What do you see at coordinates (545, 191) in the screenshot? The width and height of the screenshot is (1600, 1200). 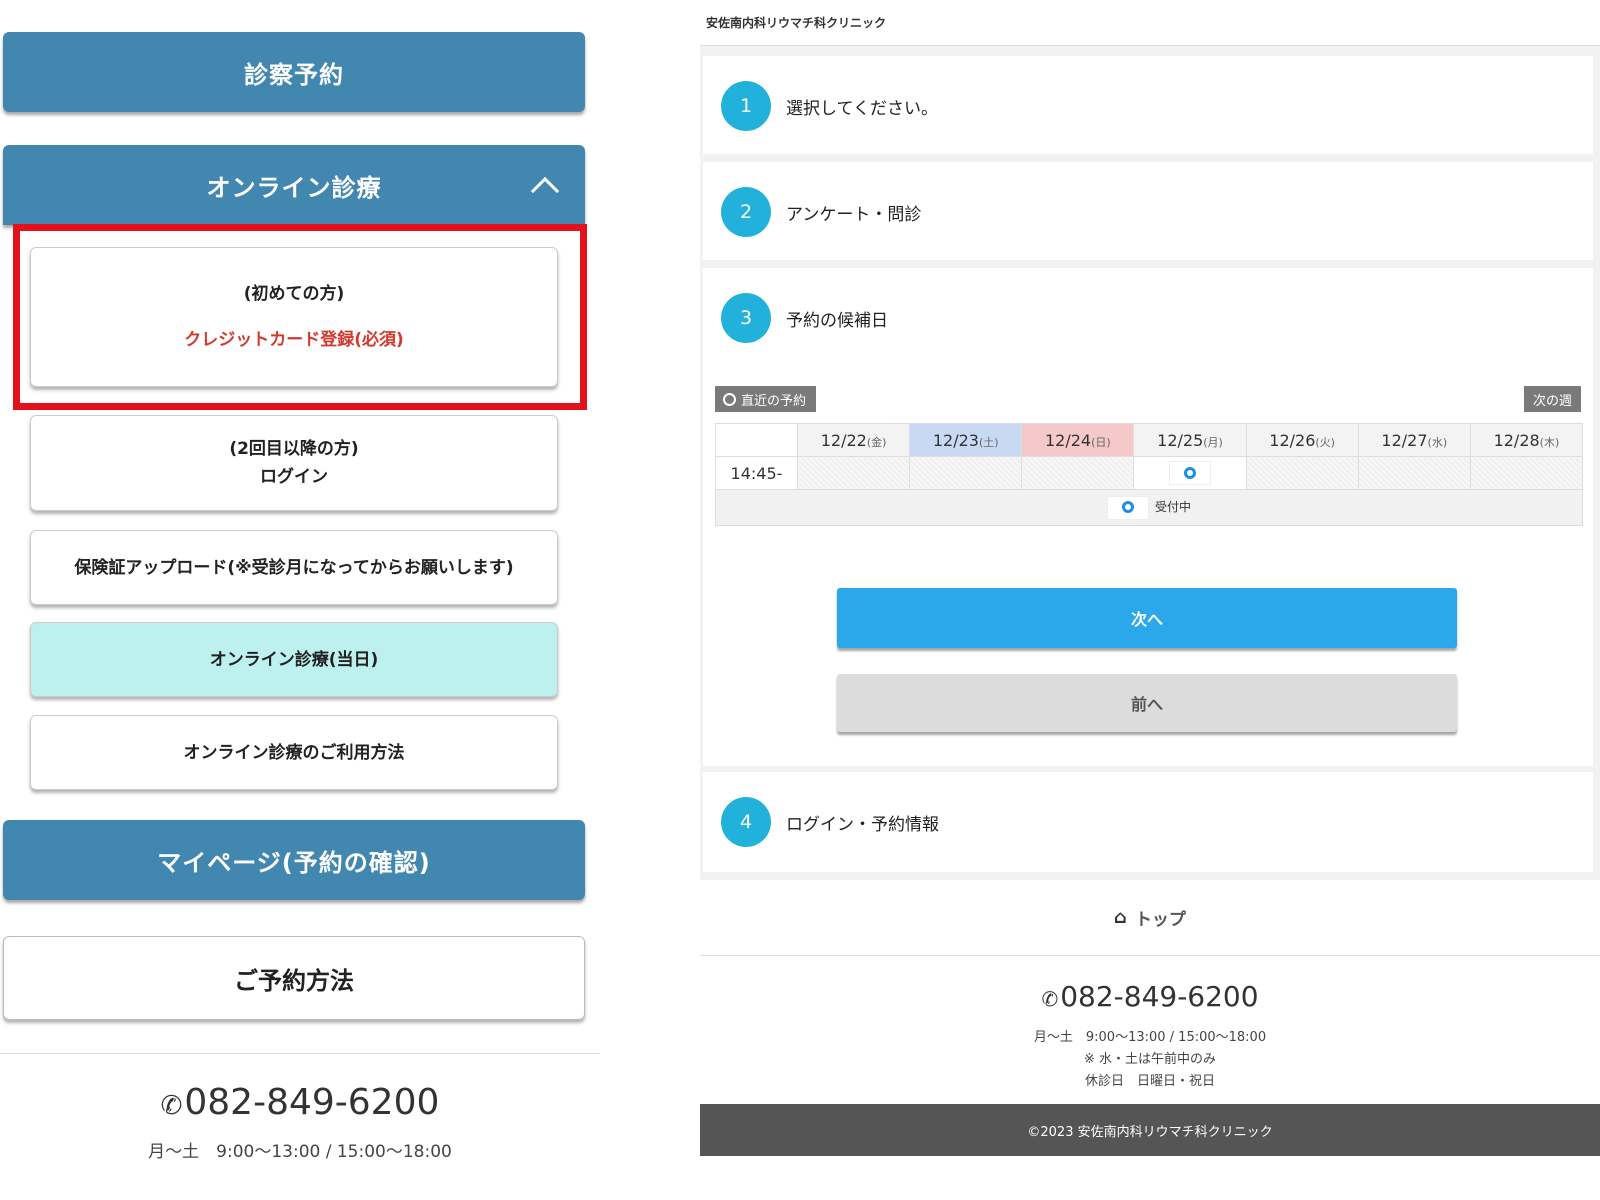 I see `chevron-up-icon` at bounding box center [545, 191].